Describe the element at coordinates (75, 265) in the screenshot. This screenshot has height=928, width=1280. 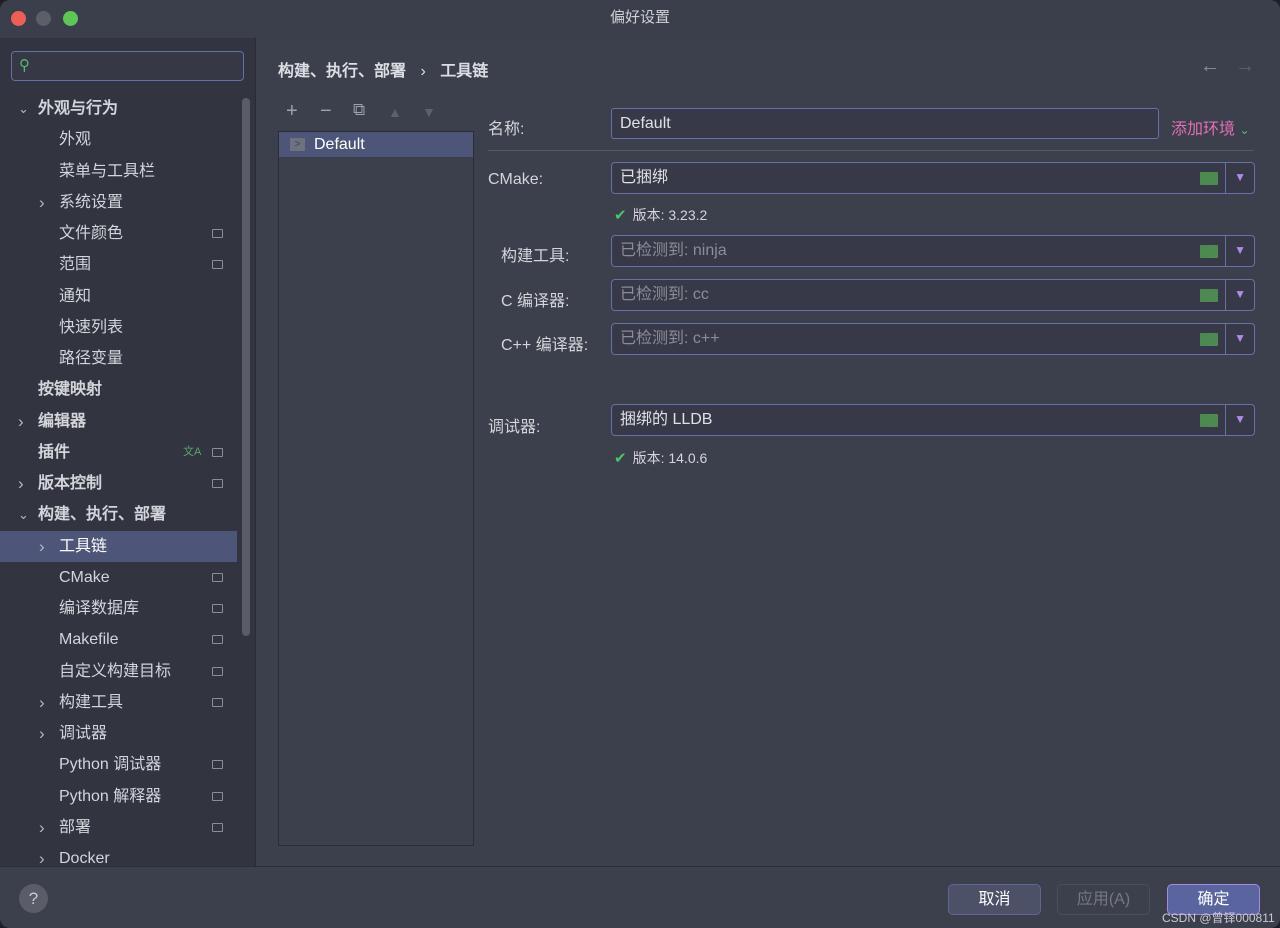
I see `sidebar-item-label: 范围` at that location.